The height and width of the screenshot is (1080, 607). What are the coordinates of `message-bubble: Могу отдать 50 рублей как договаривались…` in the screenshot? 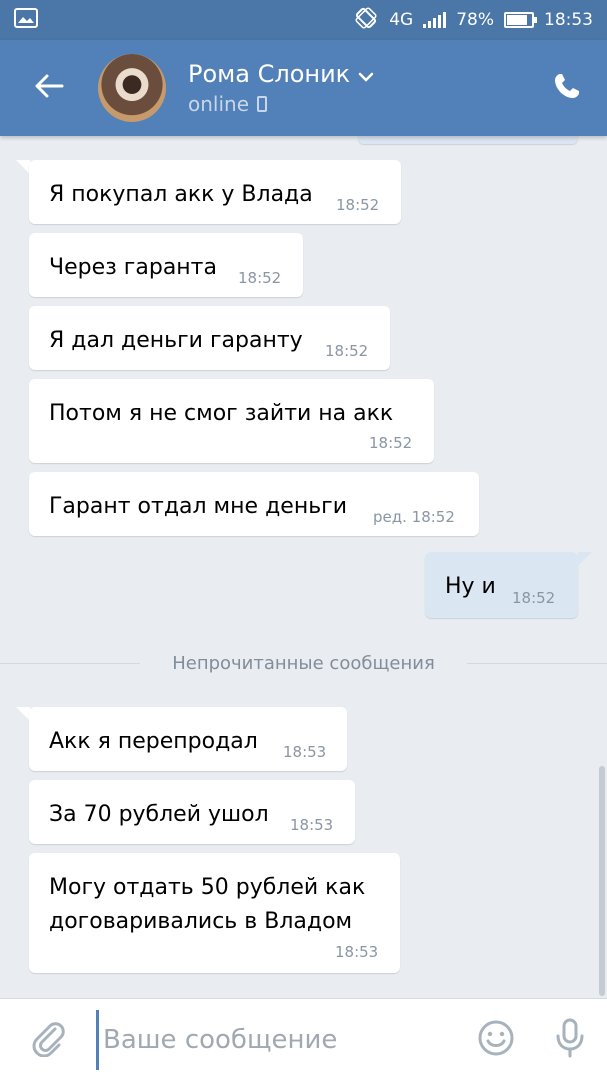 It's located at (214, 913).